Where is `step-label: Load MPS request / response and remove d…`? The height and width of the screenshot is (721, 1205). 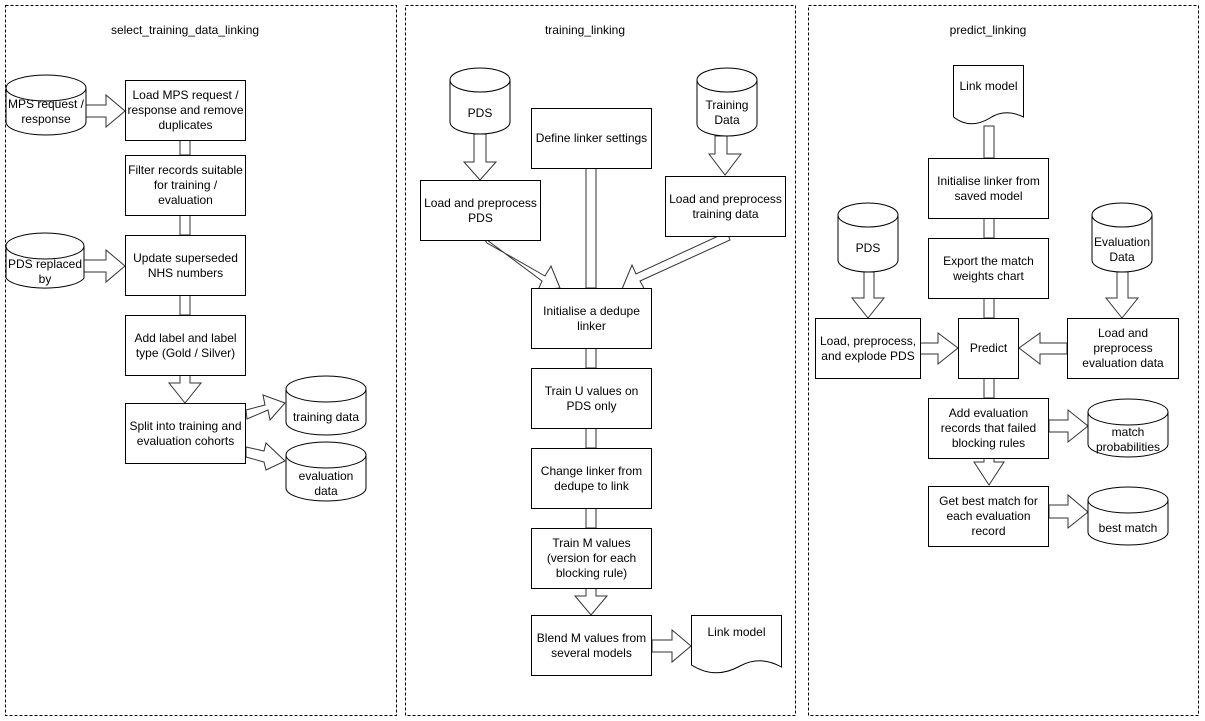
step-label: Load MPS request / response and remove d… is located at coordinates (185, 110).